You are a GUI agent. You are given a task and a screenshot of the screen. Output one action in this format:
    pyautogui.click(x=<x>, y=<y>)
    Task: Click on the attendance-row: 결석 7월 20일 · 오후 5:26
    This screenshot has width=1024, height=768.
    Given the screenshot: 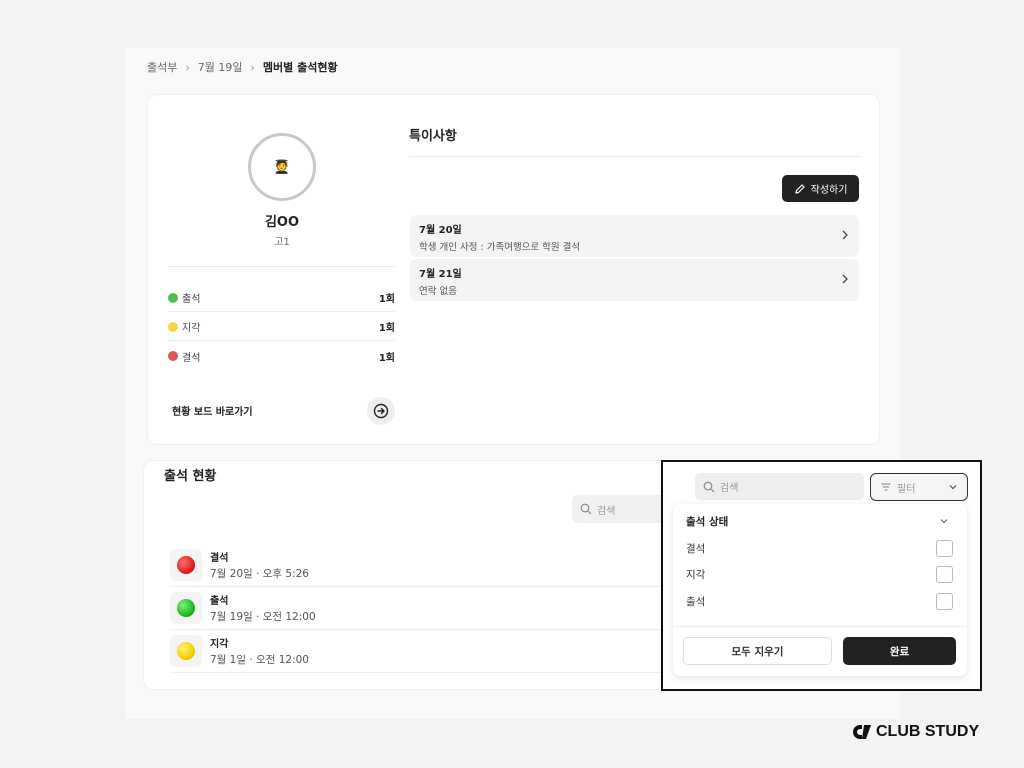 What is the action you would take?
    pyautogui.click(x=420, y=565)
    